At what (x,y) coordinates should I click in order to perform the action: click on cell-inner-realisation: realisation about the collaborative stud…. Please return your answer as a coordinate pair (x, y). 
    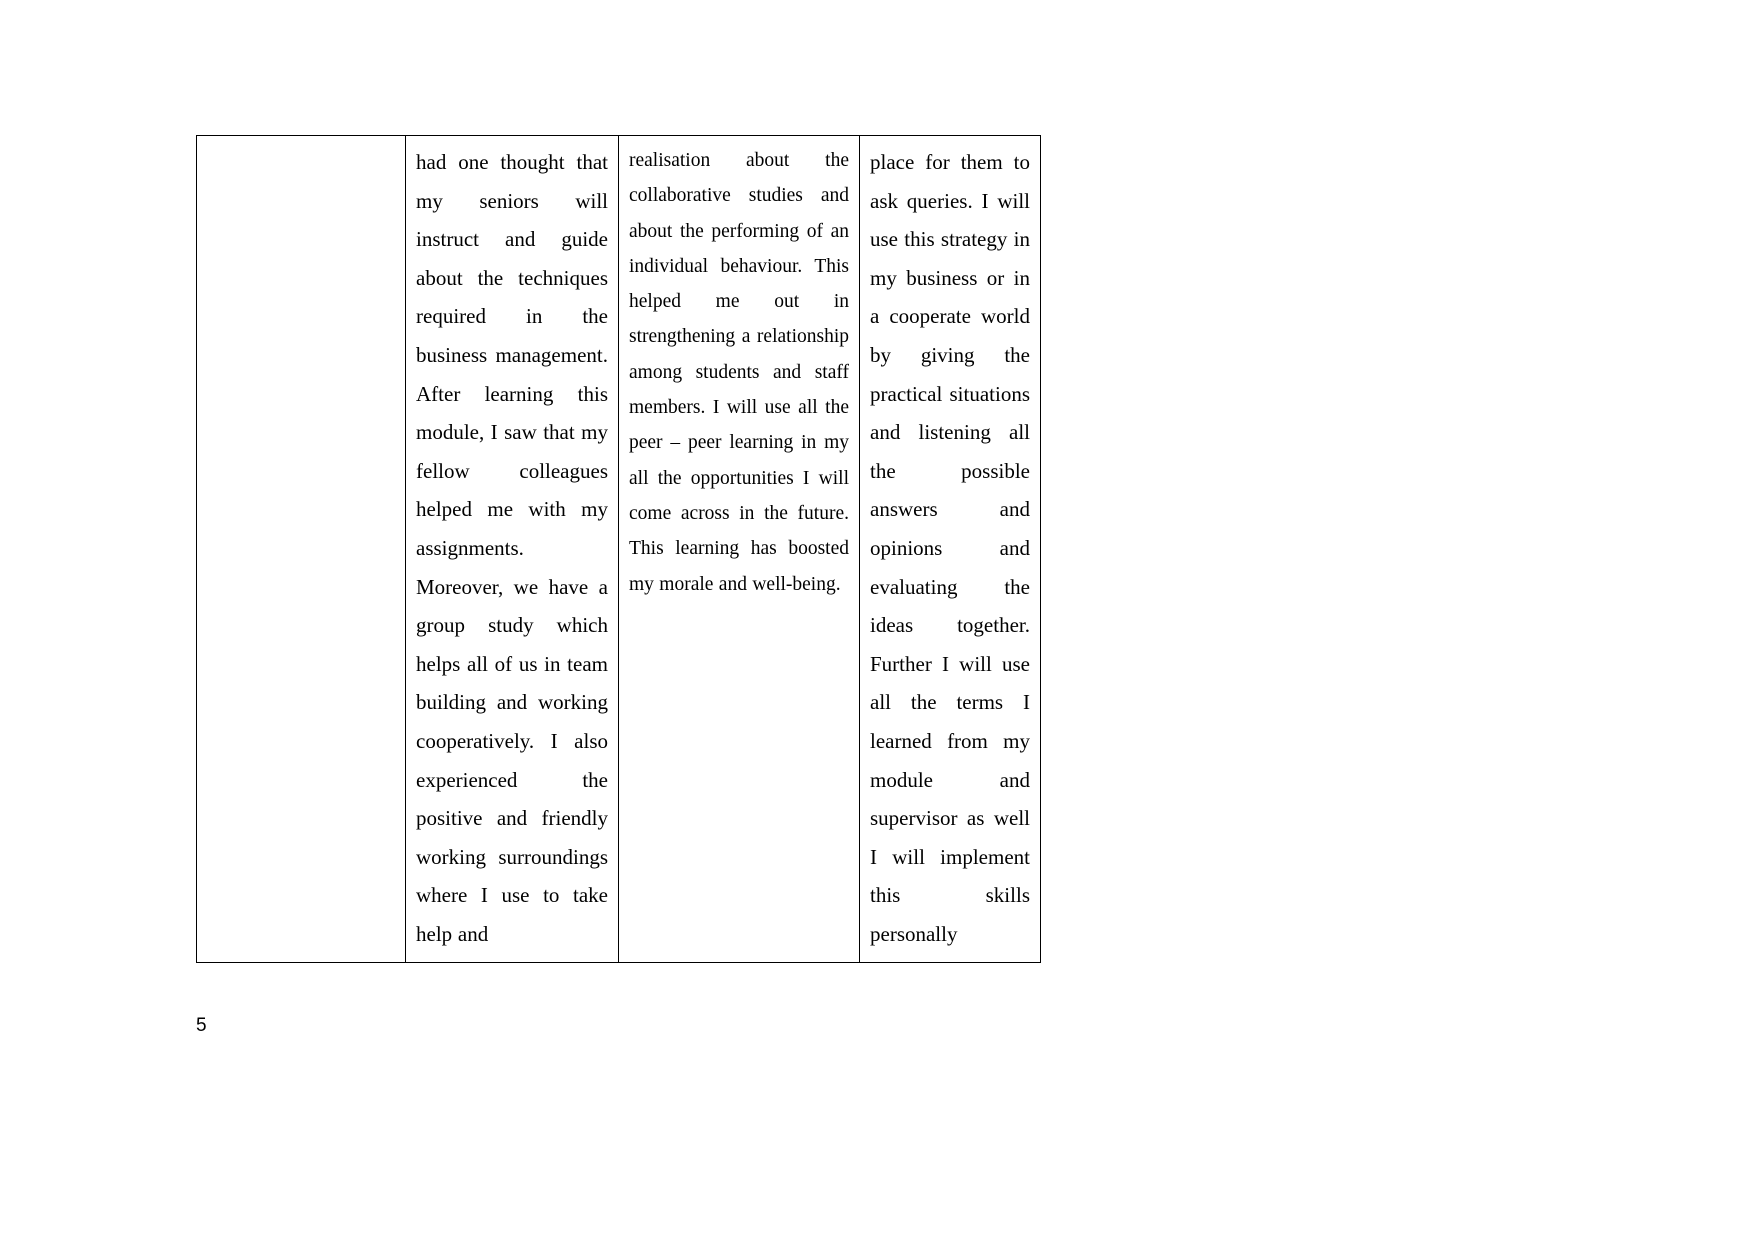
    Looking at the image, I should click on (739, 549).